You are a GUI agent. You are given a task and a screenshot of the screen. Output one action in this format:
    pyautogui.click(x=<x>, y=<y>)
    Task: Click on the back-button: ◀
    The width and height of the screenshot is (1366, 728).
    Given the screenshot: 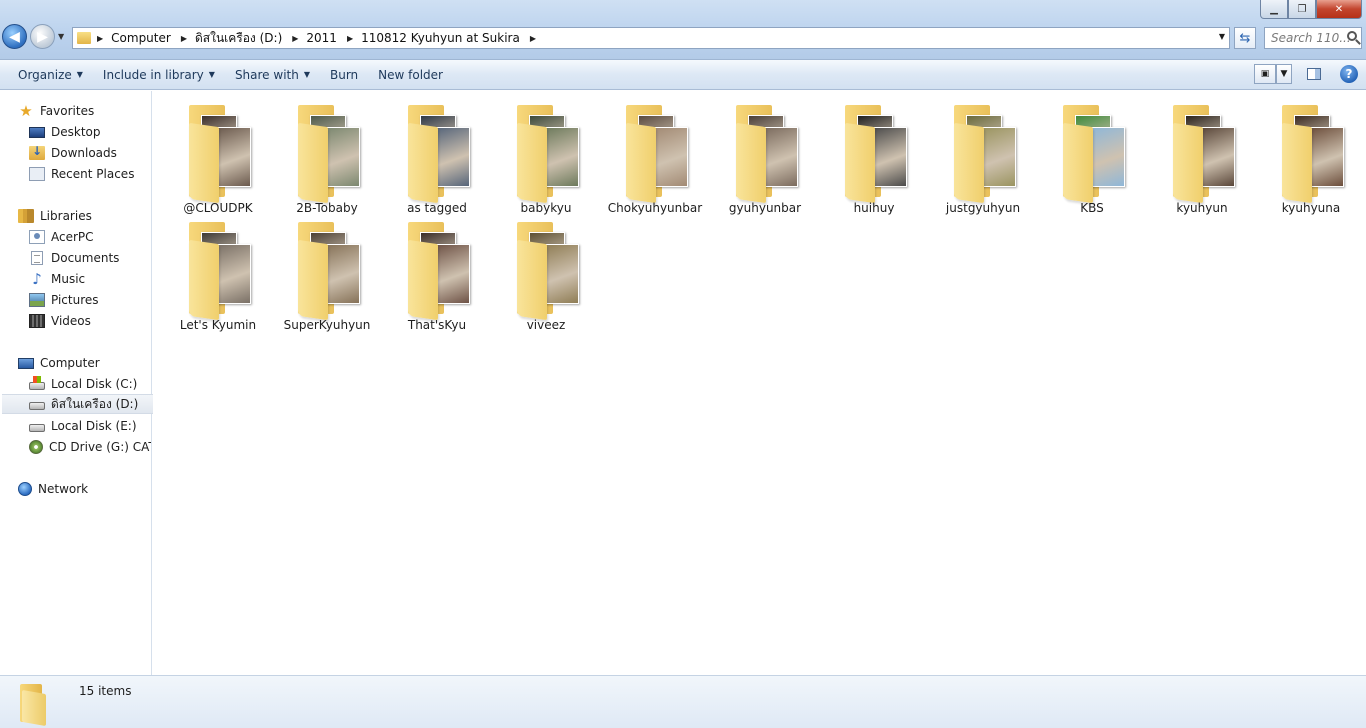 What is the action you would take?
    pyautogui.click(x=14, y=36)
    